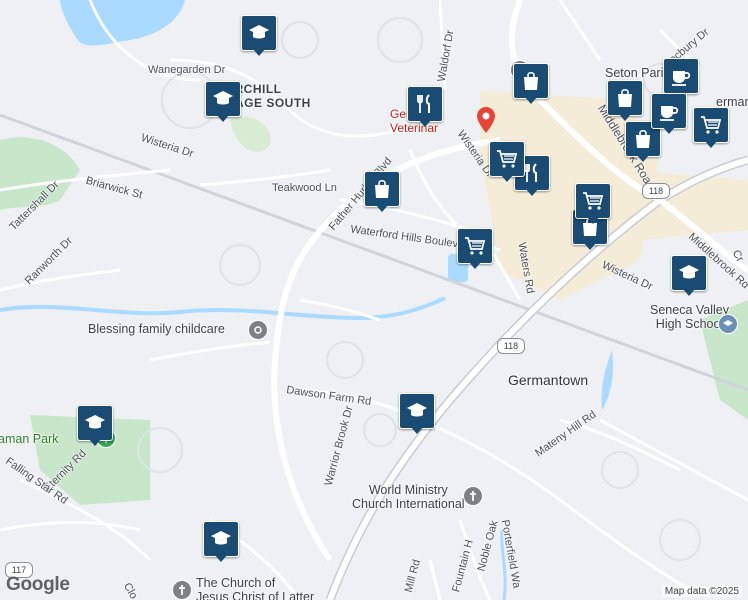 The width and height of the screenshot is (748, 600). What do you see at coordinates (156, 329) in the screenshot?
I see `place-label-blessing: Blessing family childcare` at bounding box center [156, 329].